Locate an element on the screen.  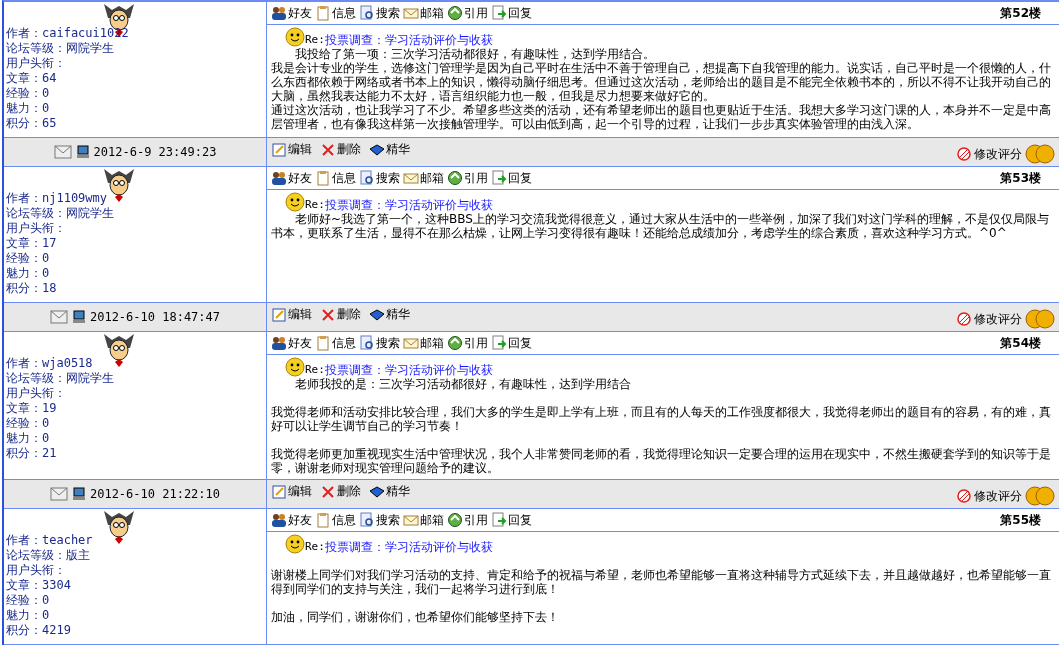
post-paragraph: 我投给了第一项：三次学习活动都很好，有趣味性，达到学用结合。 is located at coordinates (475, 54).